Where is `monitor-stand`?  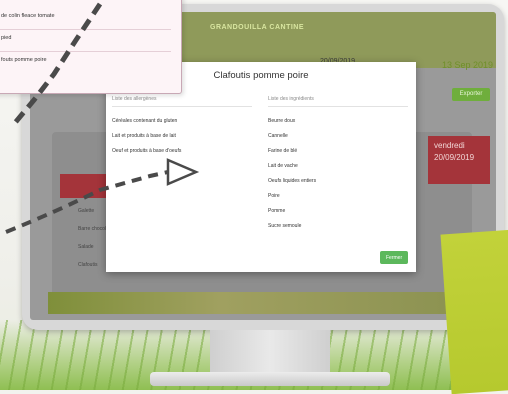
monitor-stand is located at coordinates (270, 352).